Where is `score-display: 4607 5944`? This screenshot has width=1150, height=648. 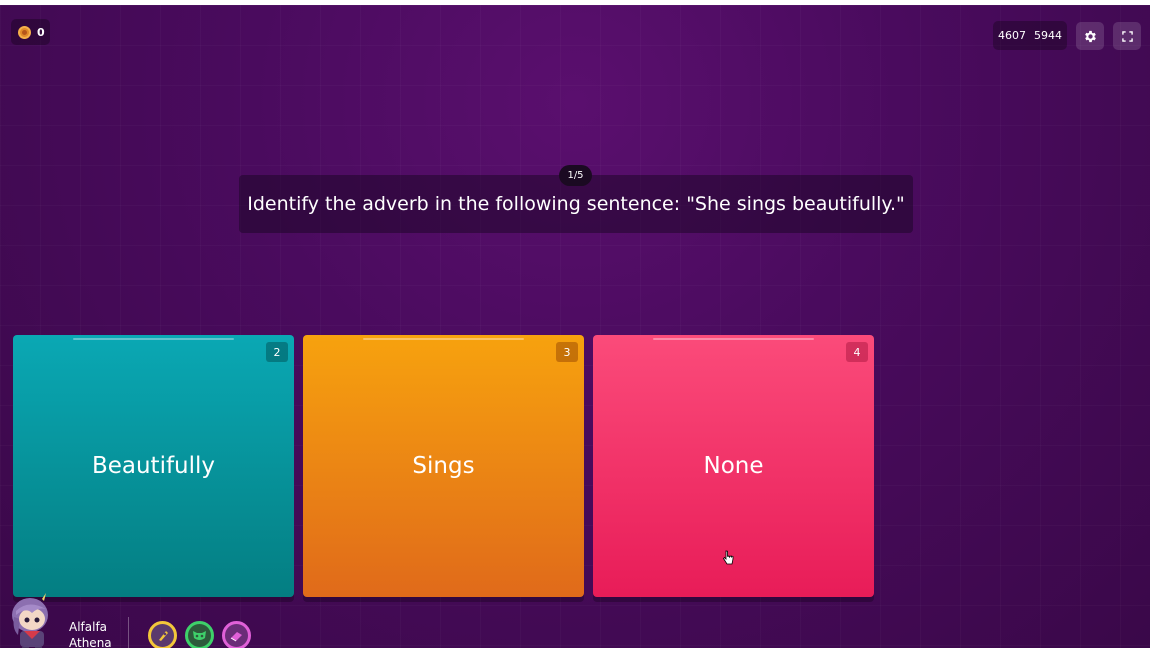
score-display: 4607 5944 is located at coordinates (1030, 35).